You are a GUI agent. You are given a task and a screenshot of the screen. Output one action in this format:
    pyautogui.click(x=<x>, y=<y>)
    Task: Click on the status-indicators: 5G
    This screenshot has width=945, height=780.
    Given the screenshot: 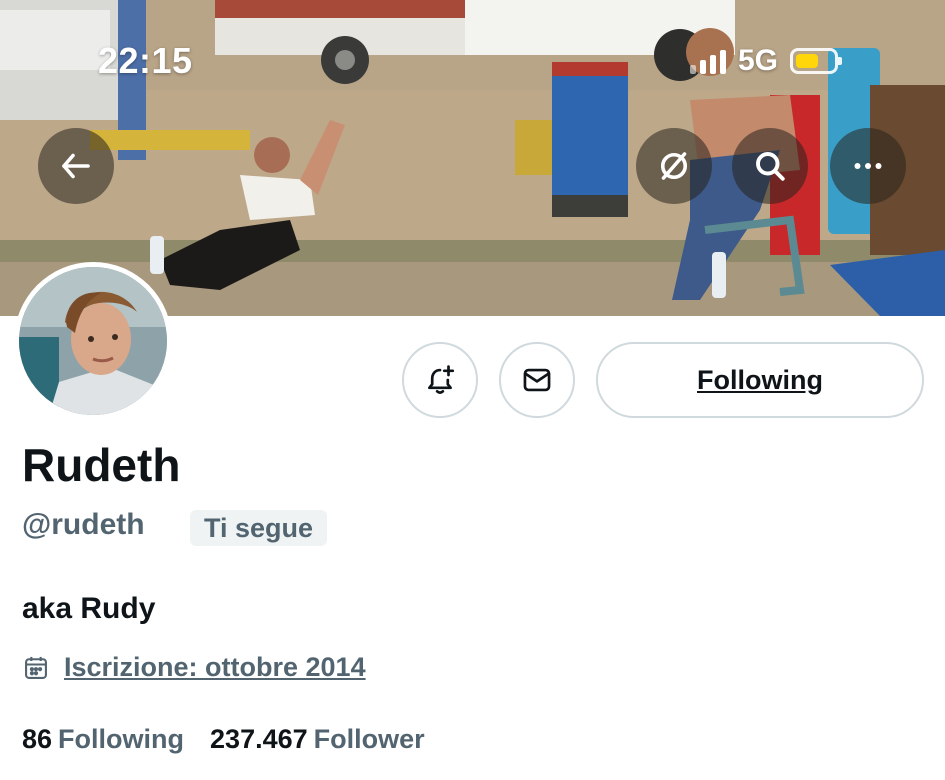 What is the action you would take?
    pyautogui.click(x=766, y=61)
    